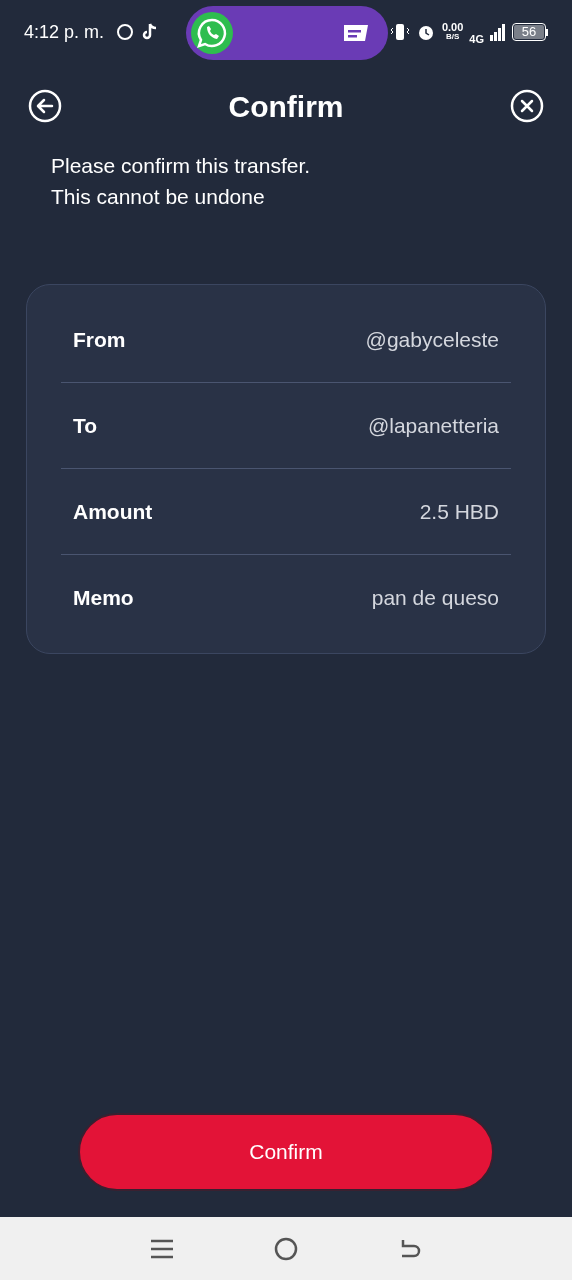 Image resolution: width=572 pixels, height=1280 pixels. What do you see at coordinates (356, 33) in the screenshot?
I see `message-icon` at bounding box center [356, 33].